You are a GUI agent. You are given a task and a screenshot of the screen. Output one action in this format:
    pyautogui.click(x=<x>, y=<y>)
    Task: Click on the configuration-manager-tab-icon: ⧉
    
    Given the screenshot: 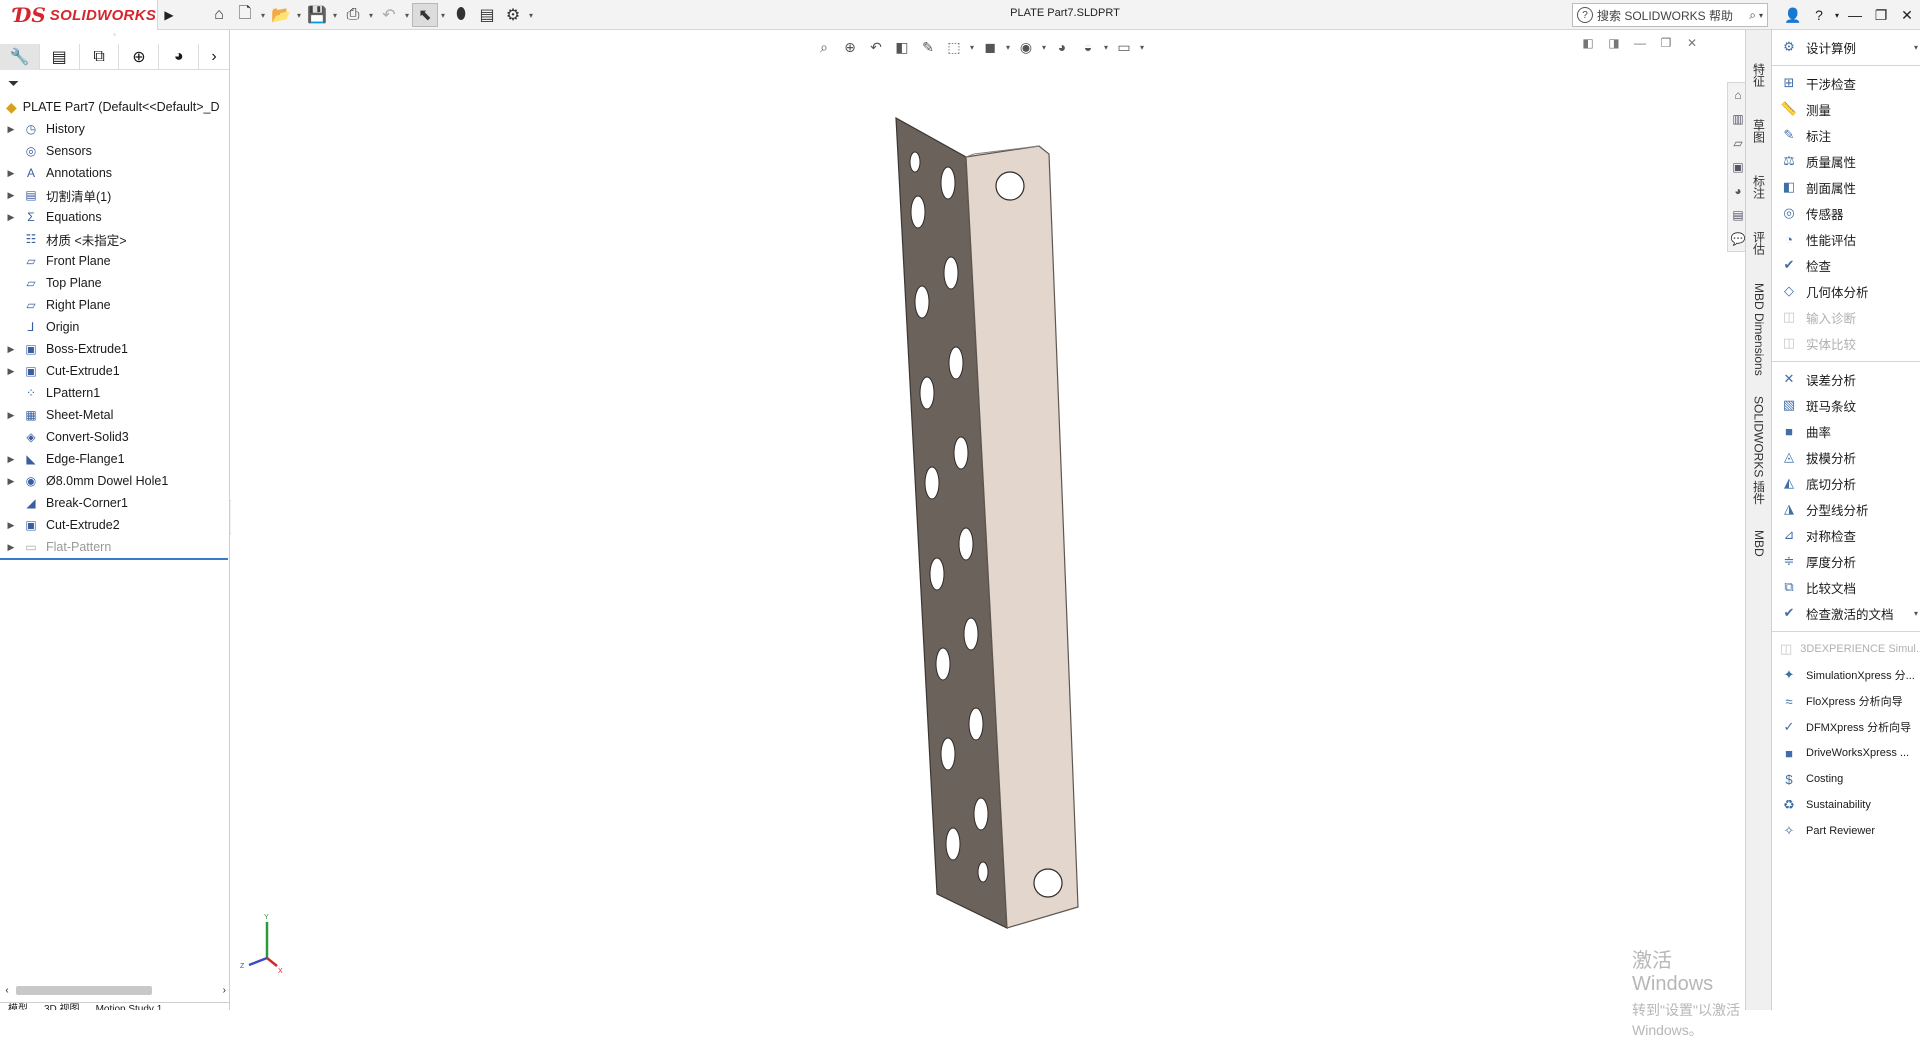 What is the action you would take?
    pyautogui.click(x=100, y=56)
    